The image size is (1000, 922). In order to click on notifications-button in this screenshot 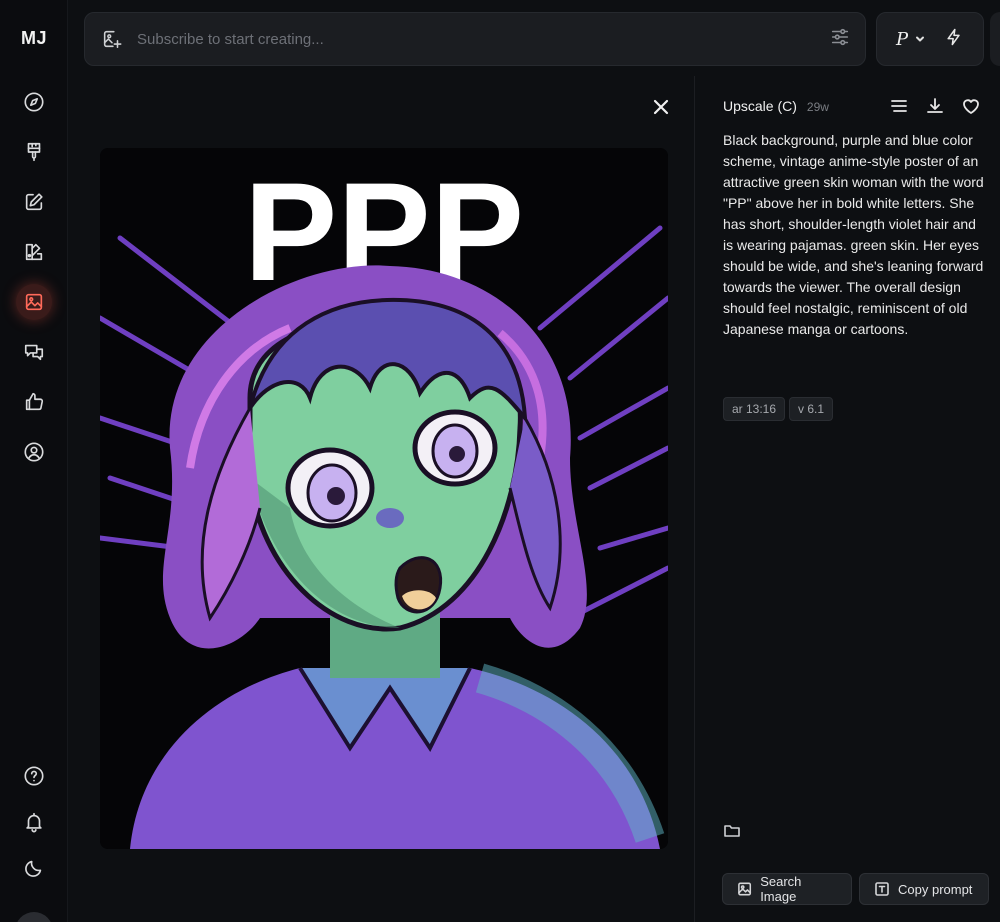, I will do `click(34, 822)`.